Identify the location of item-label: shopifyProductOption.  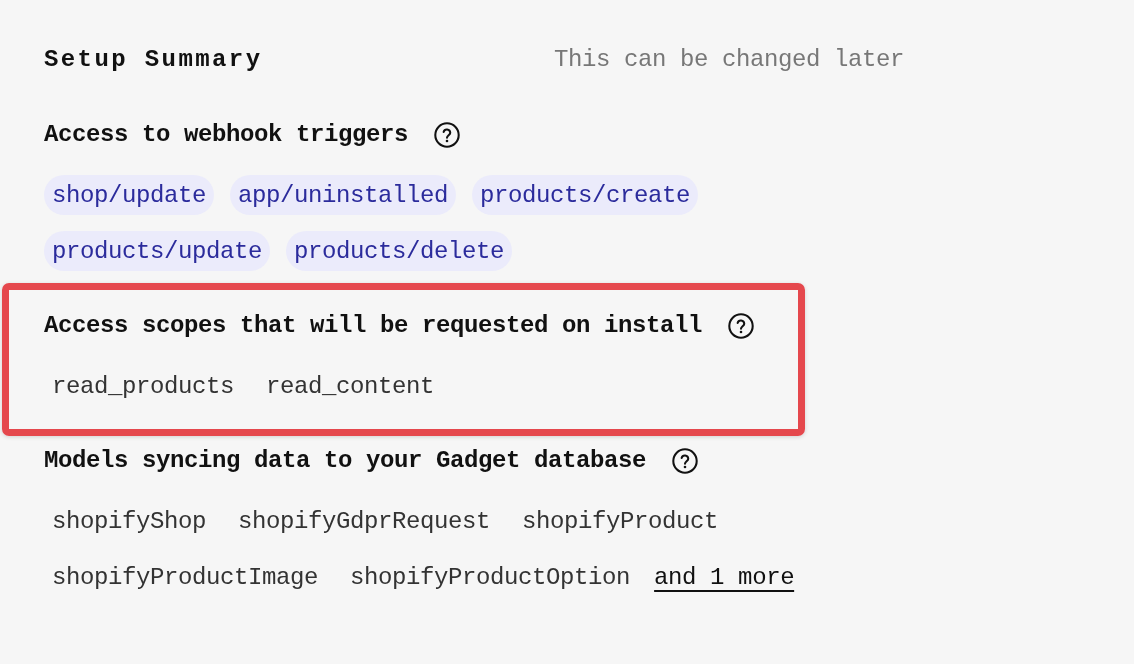
(490, 577).